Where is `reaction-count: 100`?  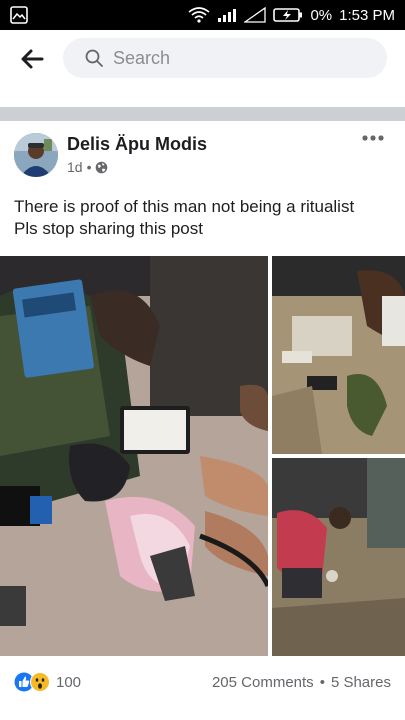
reaction-count: 100 is located at coordinates (69, 682).